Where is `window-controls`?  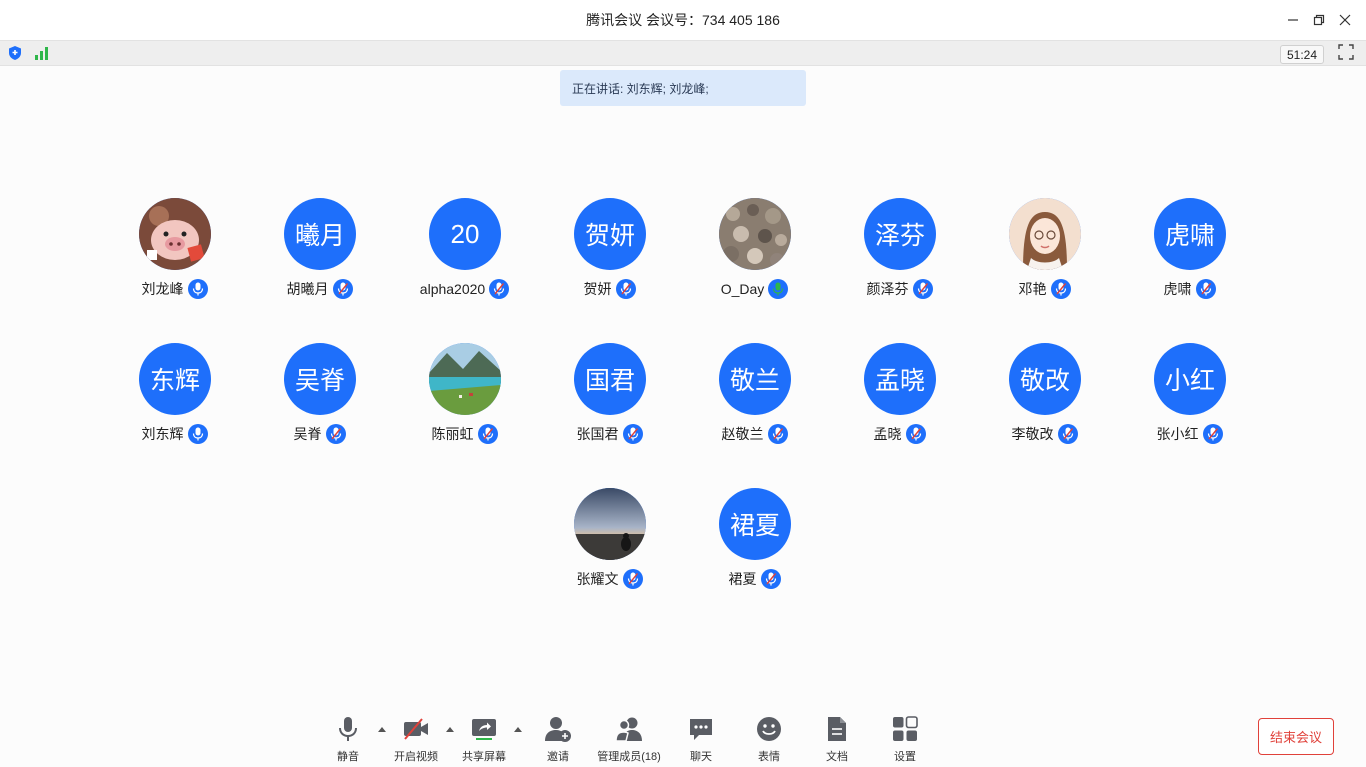 window-controls is located at coordinates (1319, 20).